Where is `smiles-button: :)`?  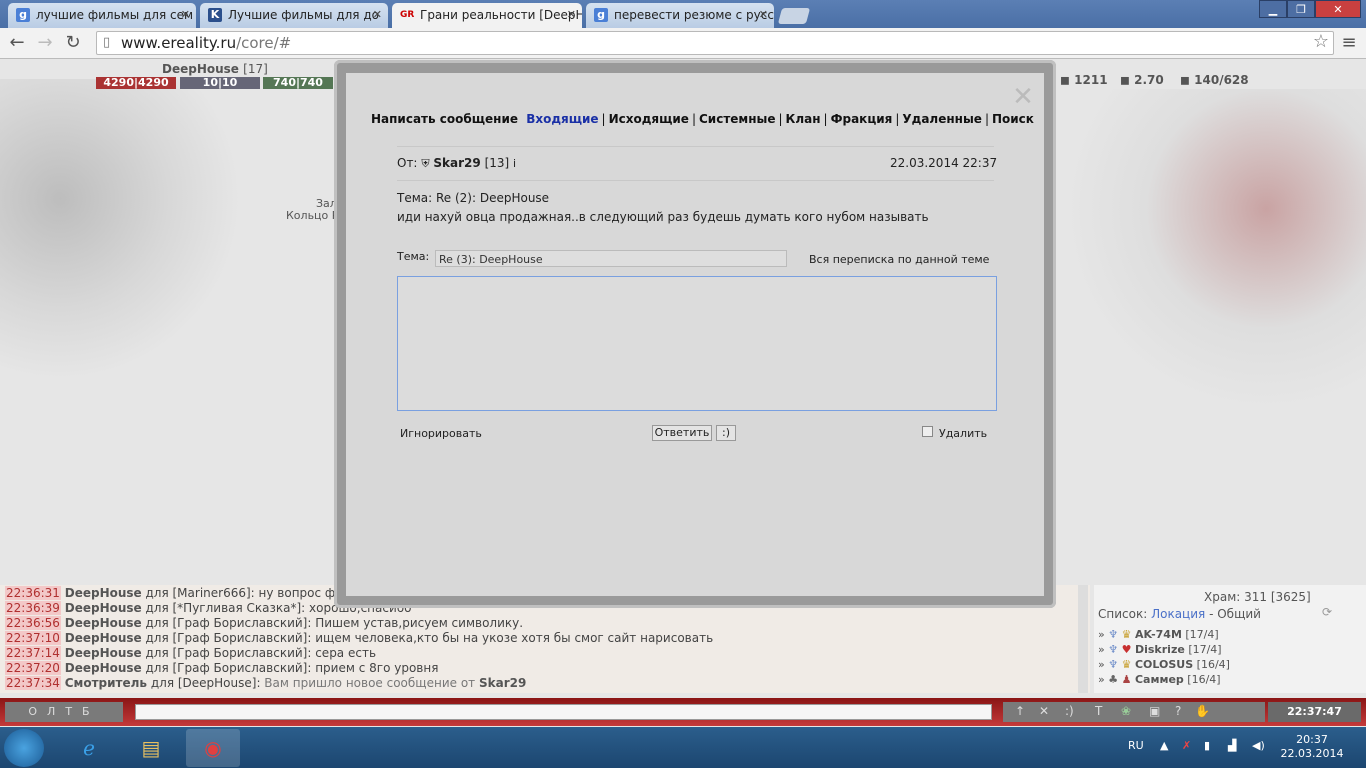
smiles-button: :) is located at coordinates (726, 433).